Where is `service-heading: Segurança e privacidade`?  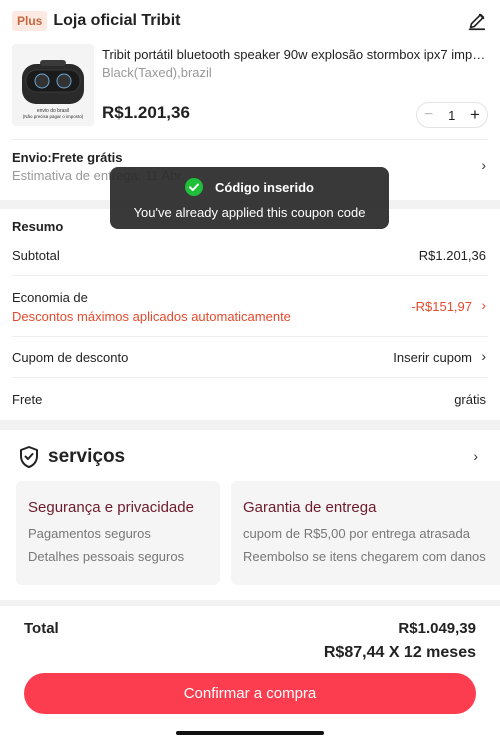 service-heading: Segurança e privacidade is located at coordinates (111, 507).